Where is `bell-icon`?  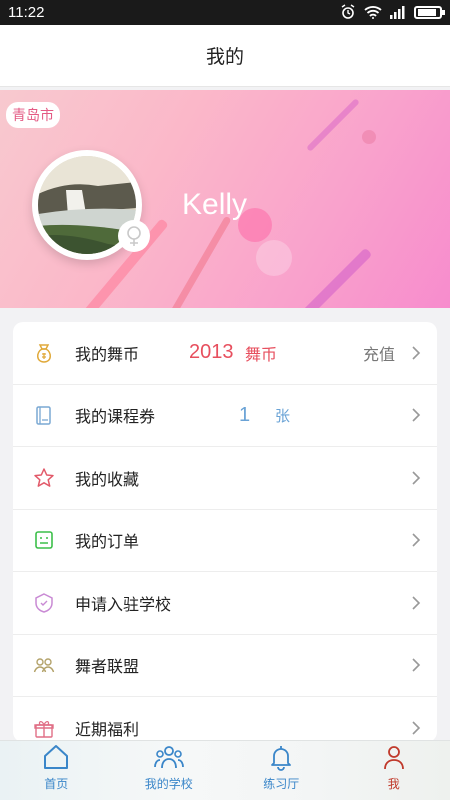 bell-icon is located at coordinates (281, 758).